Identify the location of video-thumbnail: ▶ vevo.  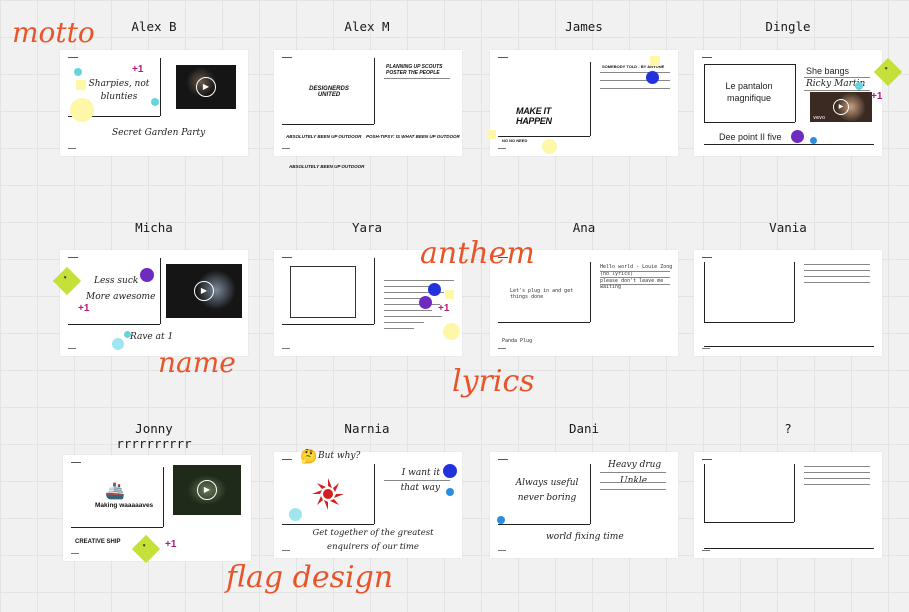
(841, 107).